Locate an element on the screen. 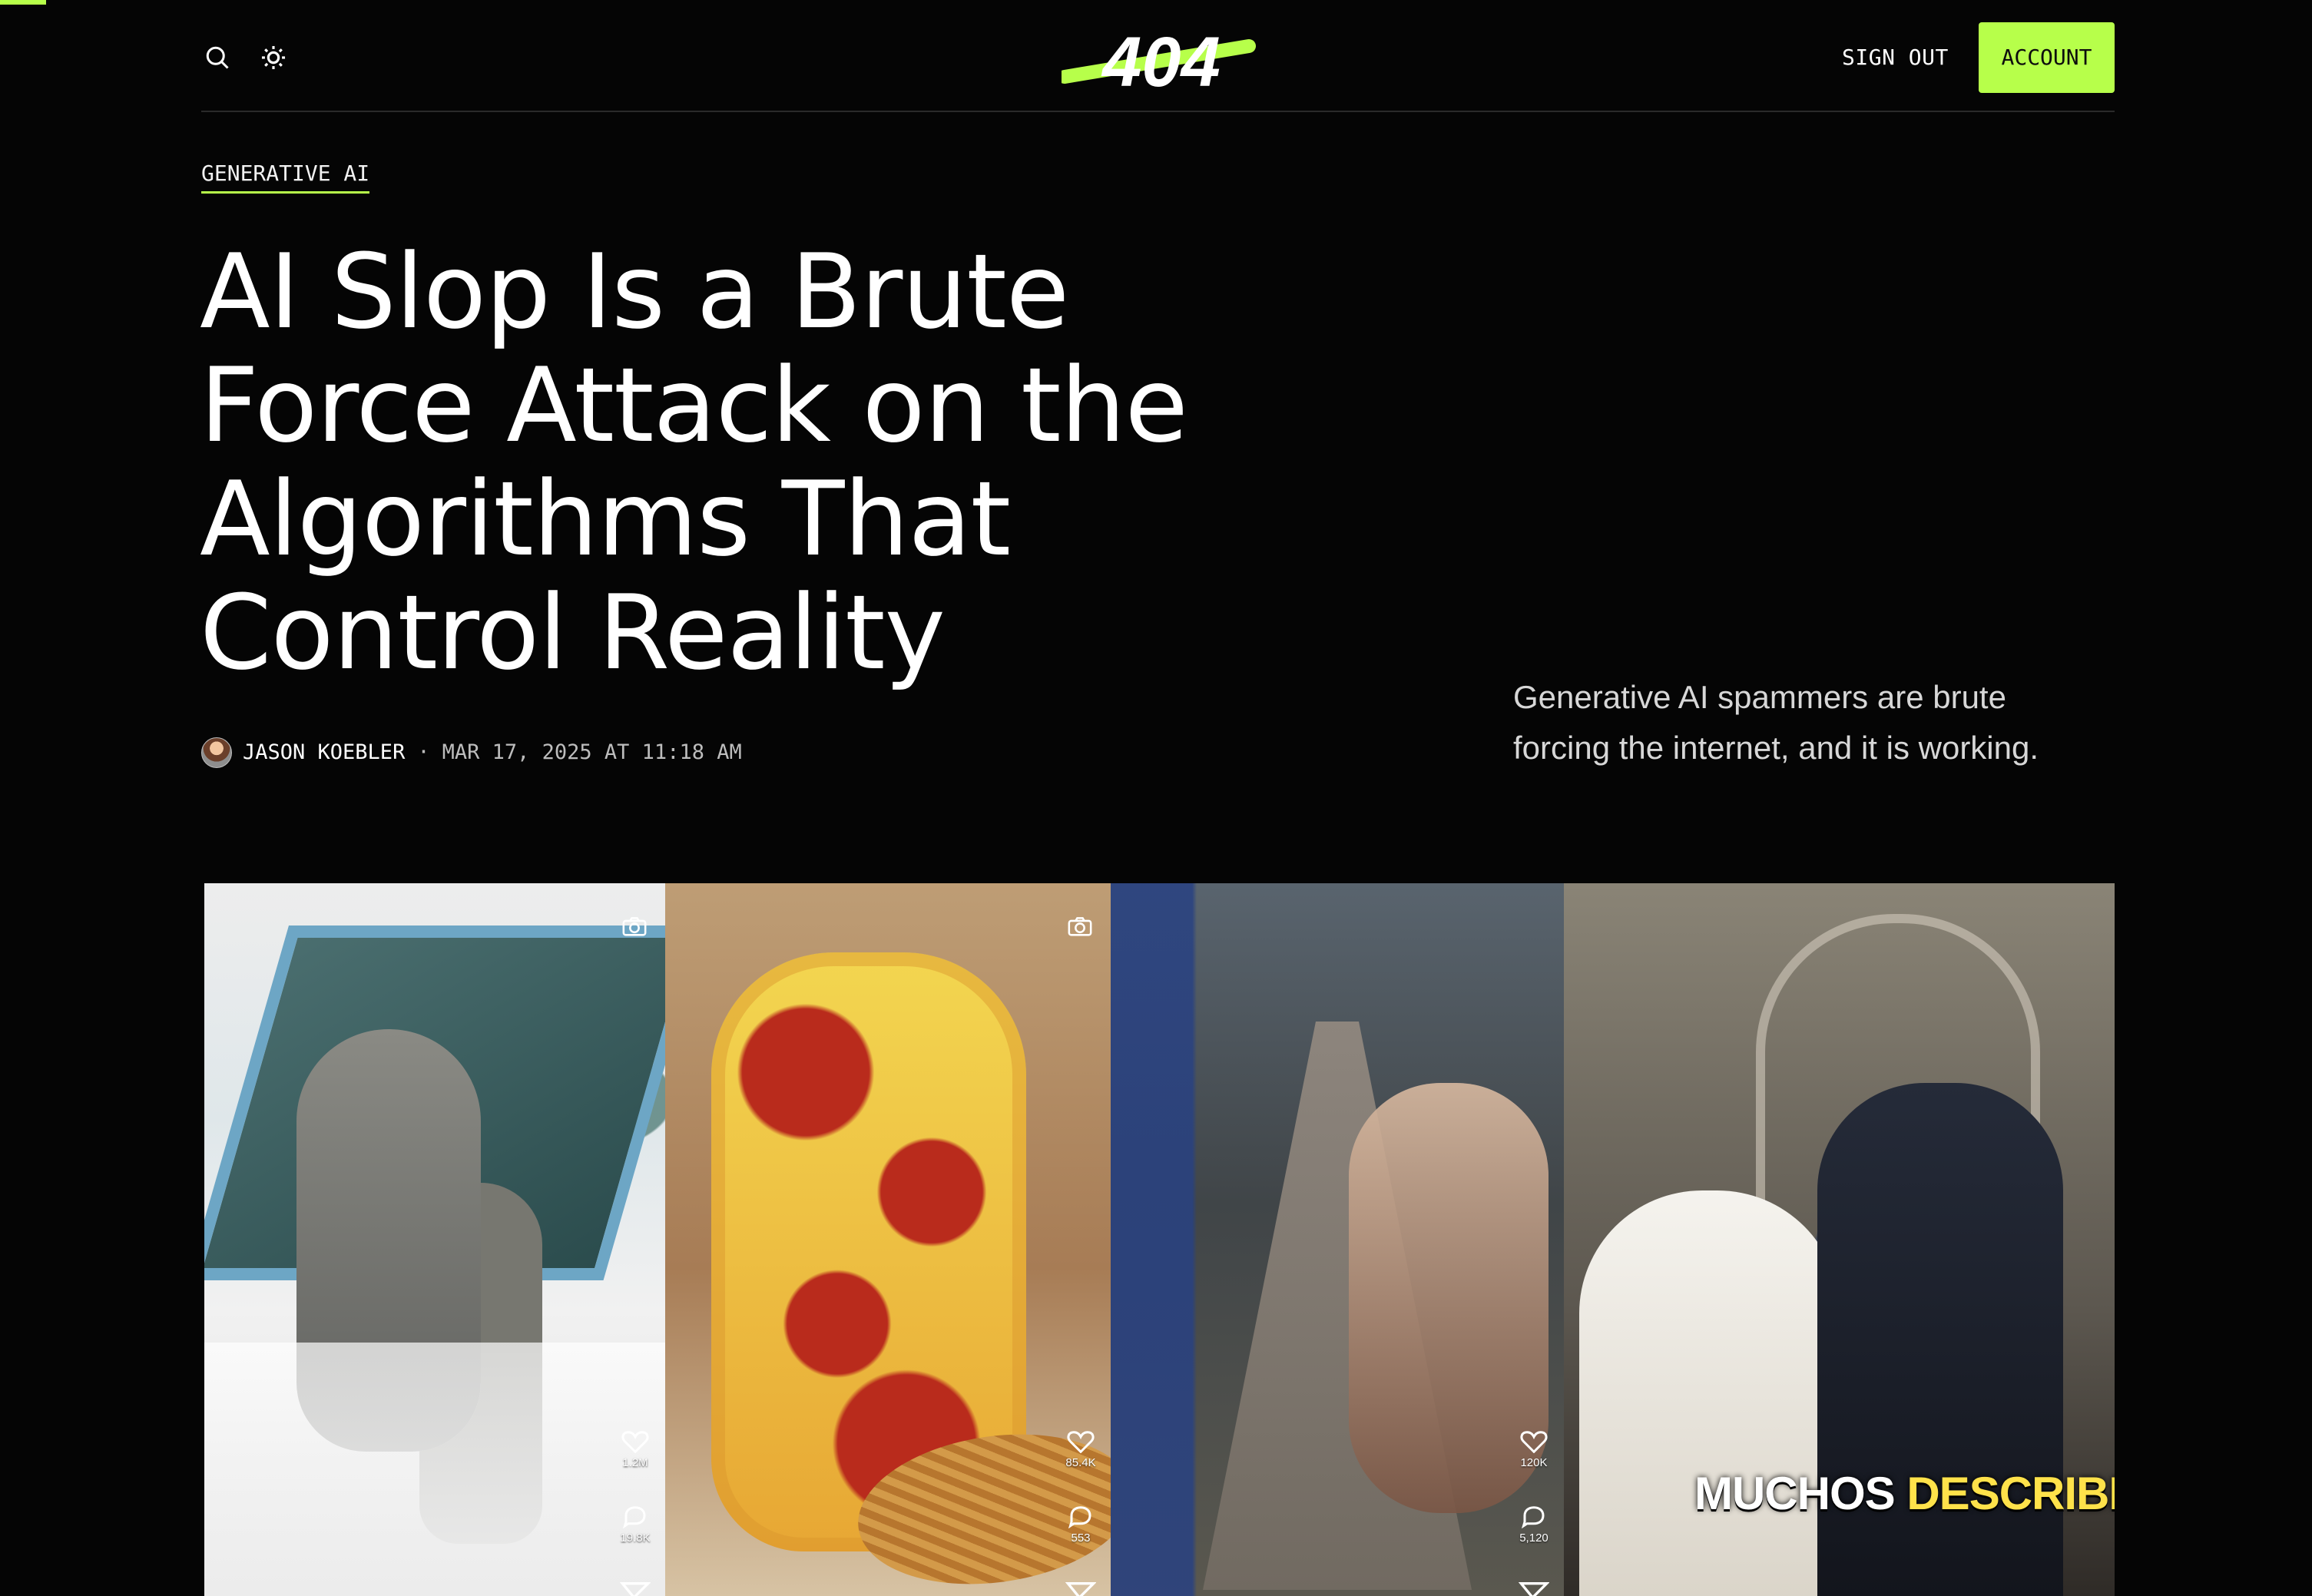 The width and height of the screenshot is (2312, 1596). article-byline: JASON KOEBLER · MAR 17, 2025 AT 11:18 AM is located at coordinates (471, 753).